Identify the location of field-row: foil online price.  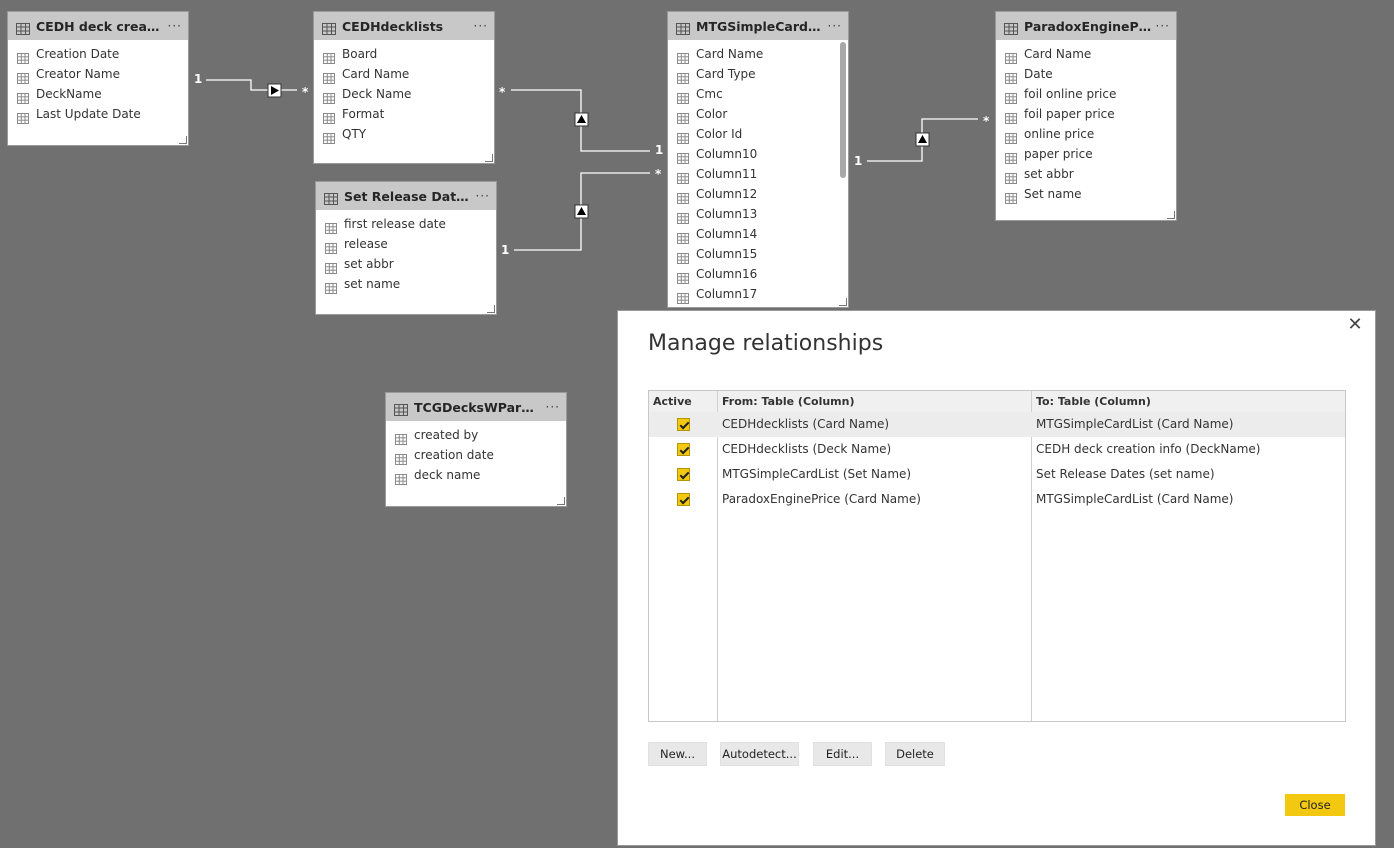
(1086, 94).